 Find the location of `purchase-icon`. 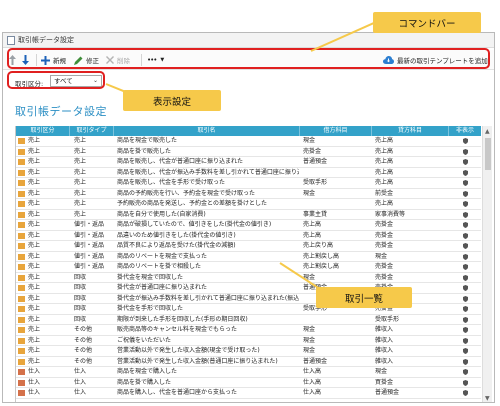

purchase-icon is located at coordinates (21, 372).